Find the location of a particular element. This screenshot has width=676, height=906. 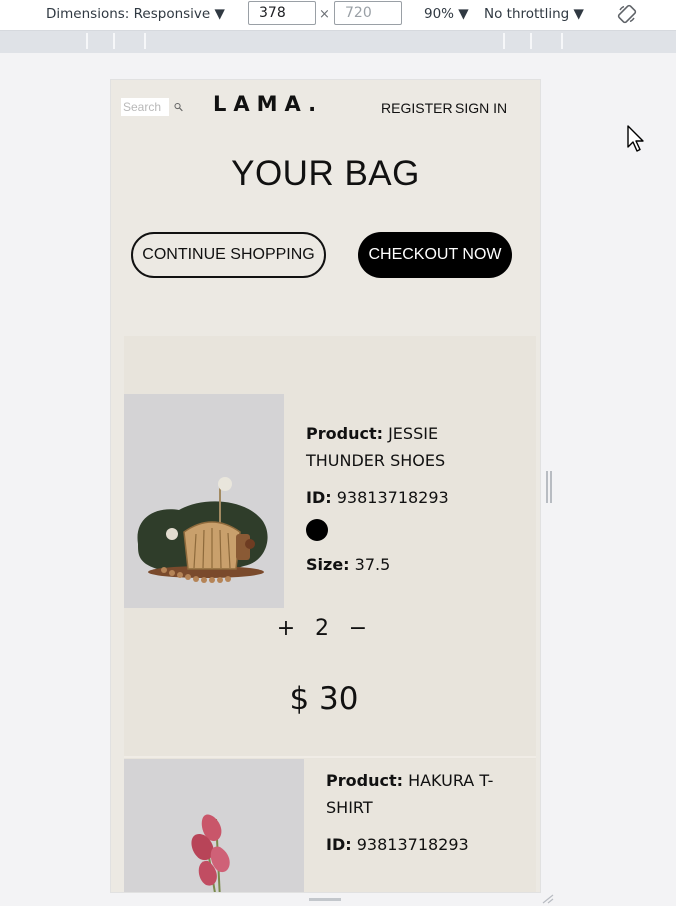

continue-shopping-button: CONTINUE SHOPPING is located at coordinates (228, 255).